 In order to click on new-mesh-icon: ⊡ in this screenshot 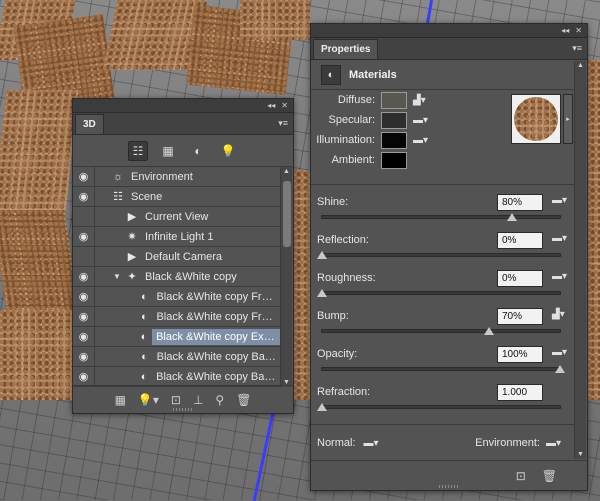, I will do `click(176, 400)`.